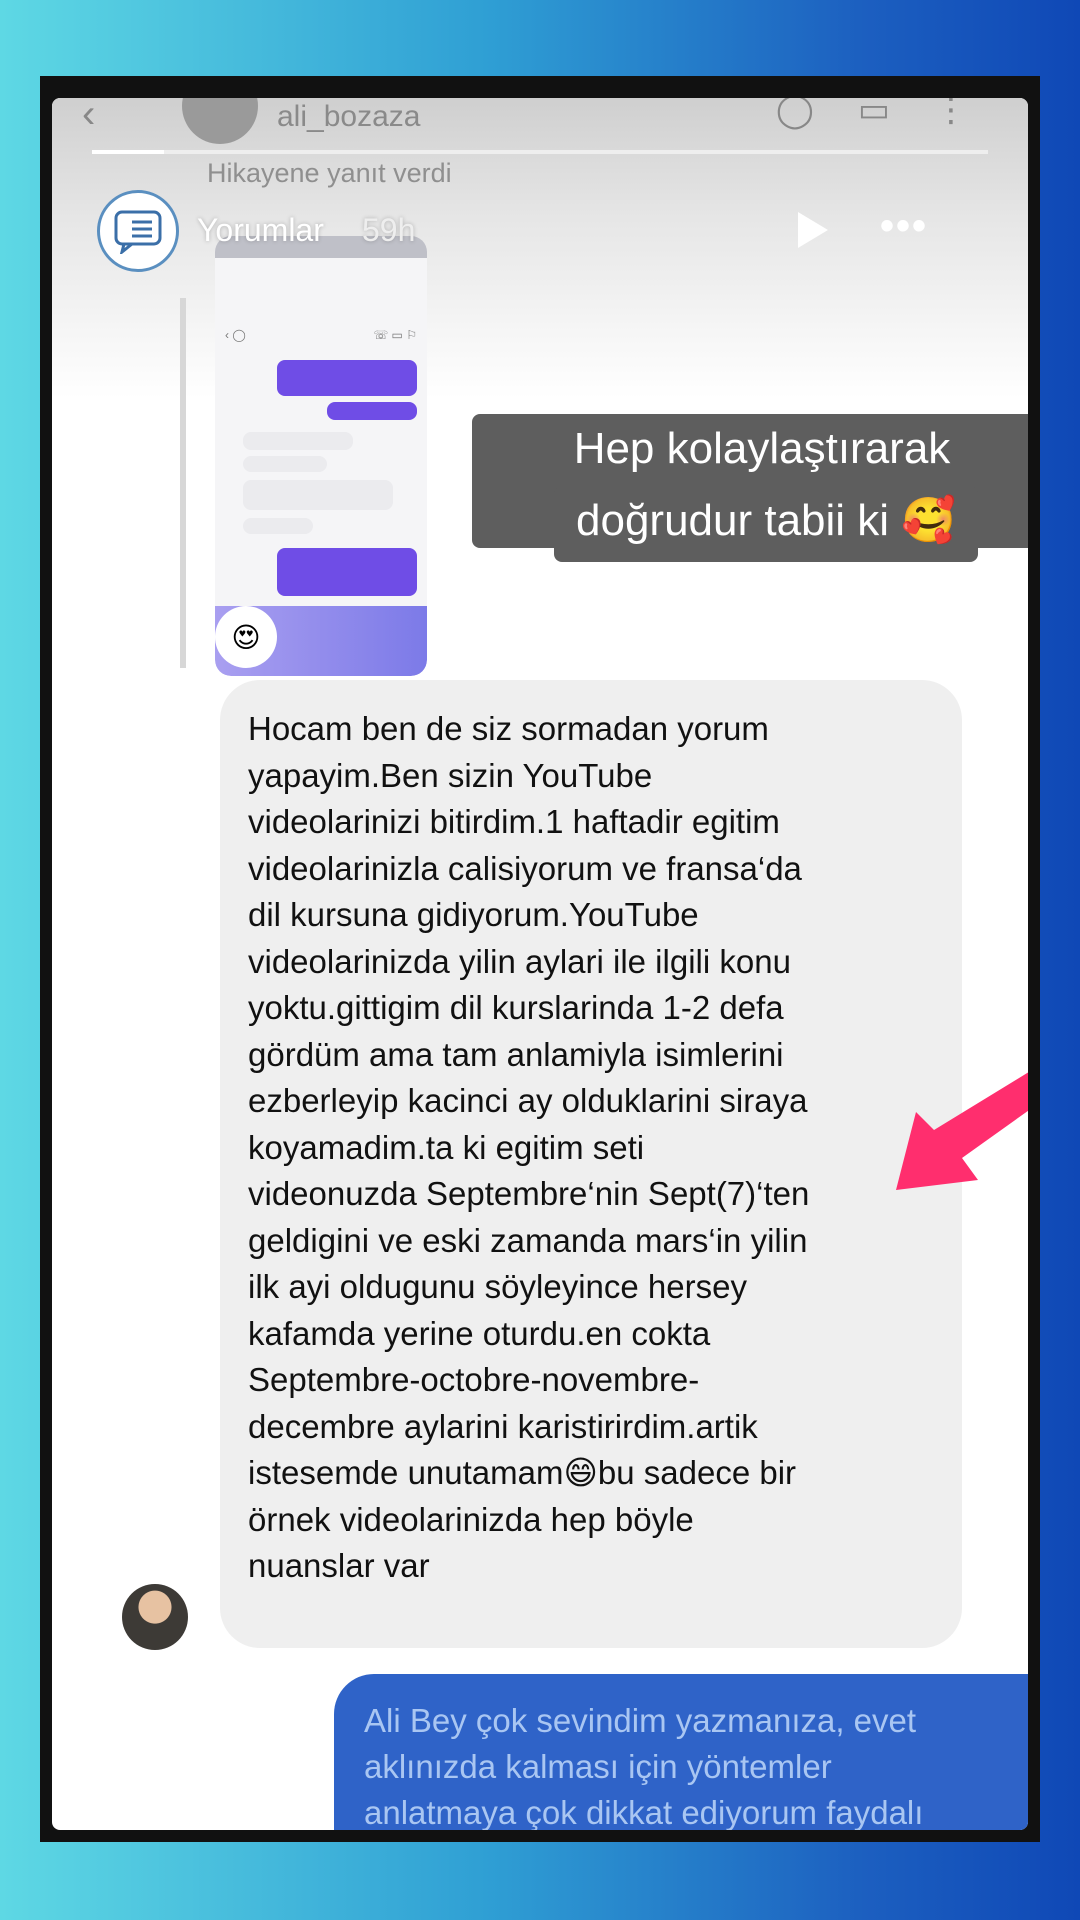 This screenshot has height=1920, width=1080. I want to click on dm-avatar, so click(220, 121).